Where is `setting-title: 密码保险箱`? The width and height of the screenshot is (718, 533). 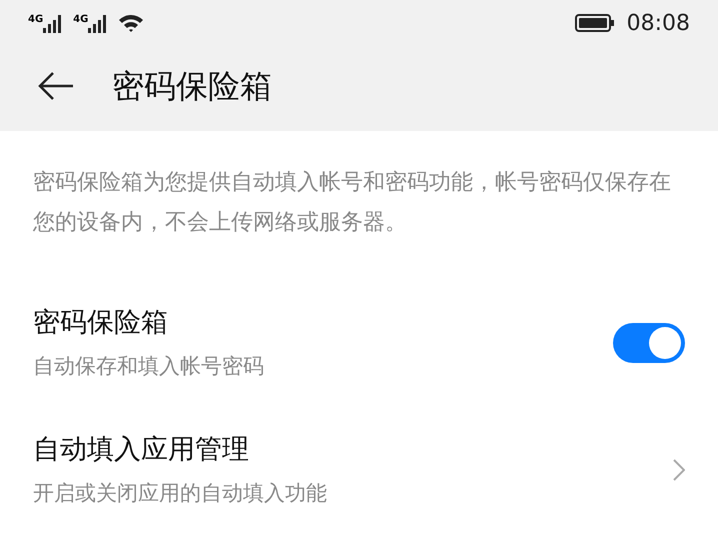
setting-title: 密码保险箱 is located at coordinates (101, 323).